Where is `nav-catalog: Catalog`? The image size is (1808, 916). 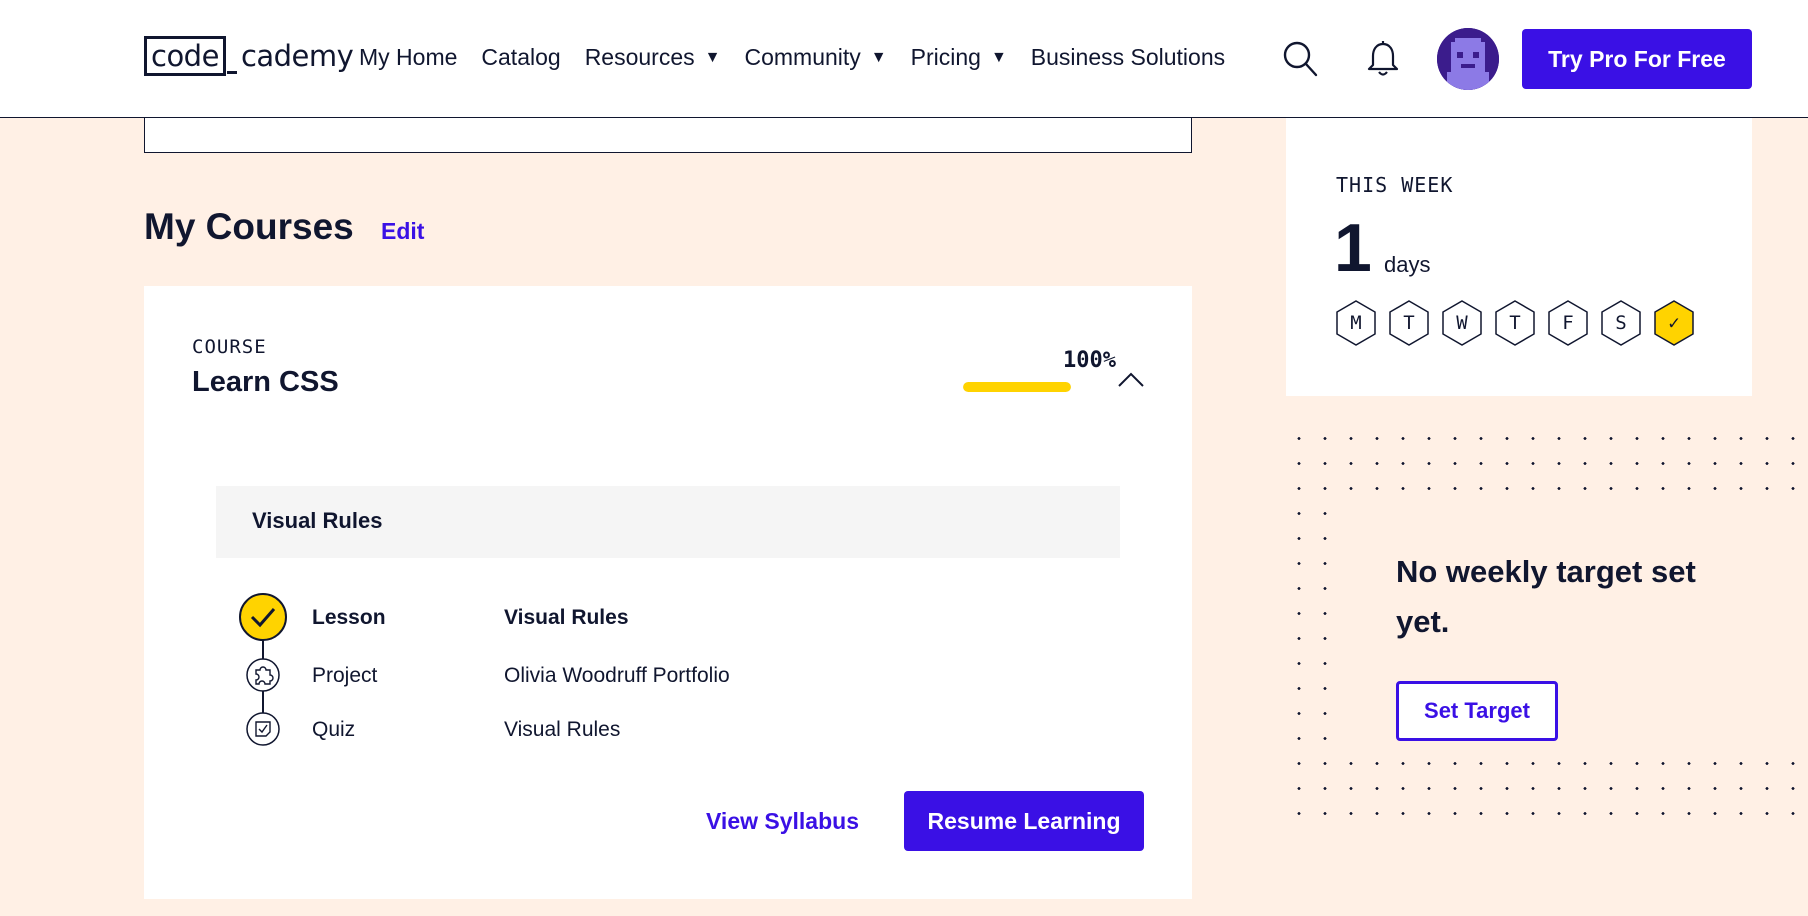 nav-catalog: Catalog is located at coordinates (520, 57).